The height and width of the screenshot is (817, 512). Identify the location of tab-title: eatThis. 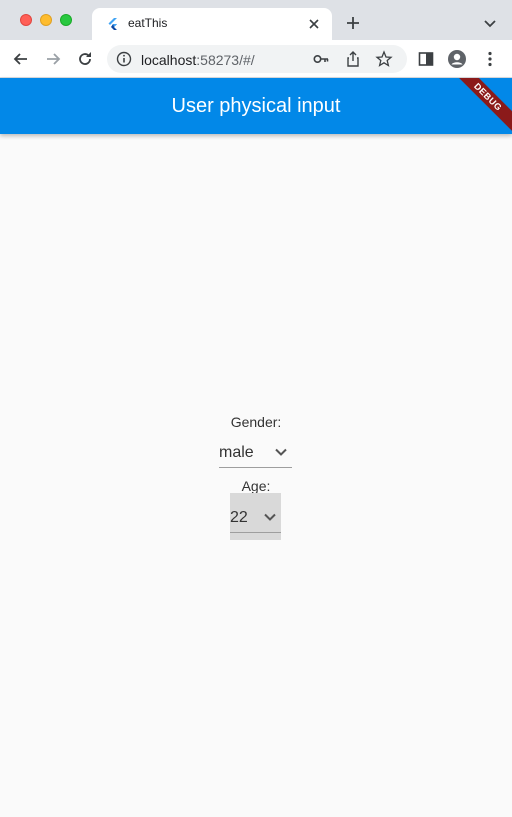
(148, 23).